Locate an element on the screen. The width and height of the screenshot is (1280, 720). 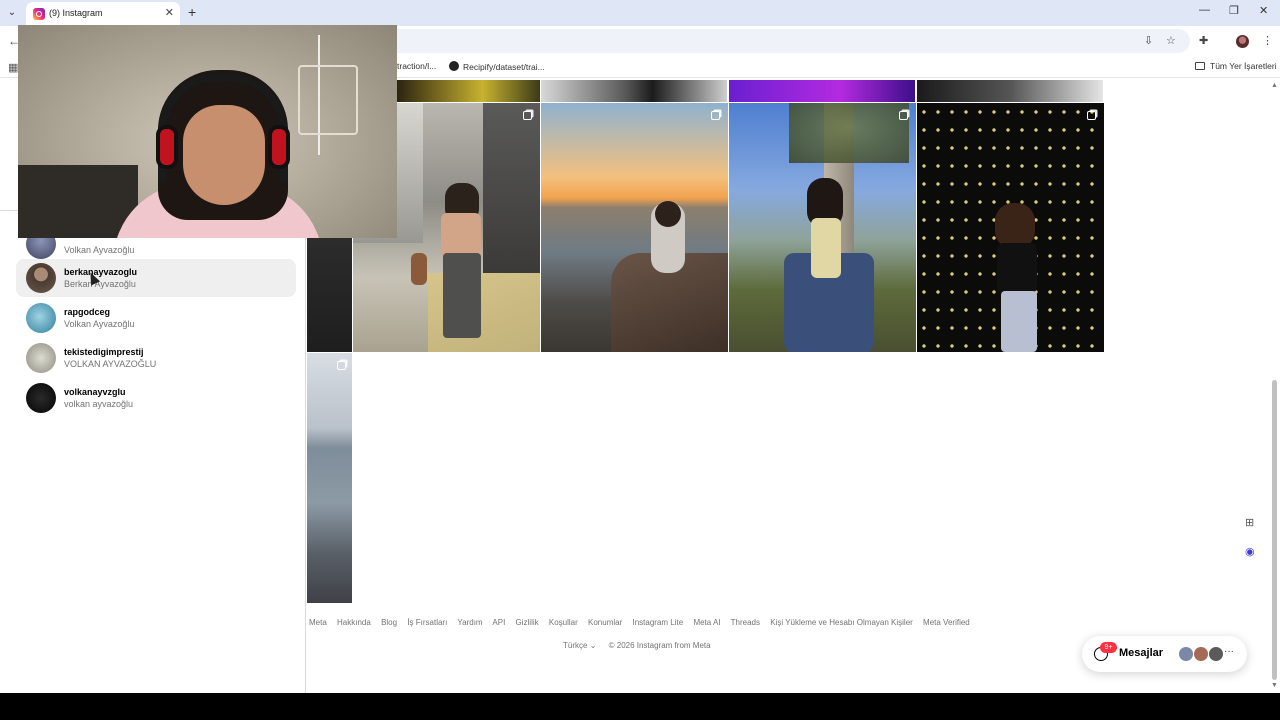
scrollbar-thumb is located at coordinates (1274, 530).